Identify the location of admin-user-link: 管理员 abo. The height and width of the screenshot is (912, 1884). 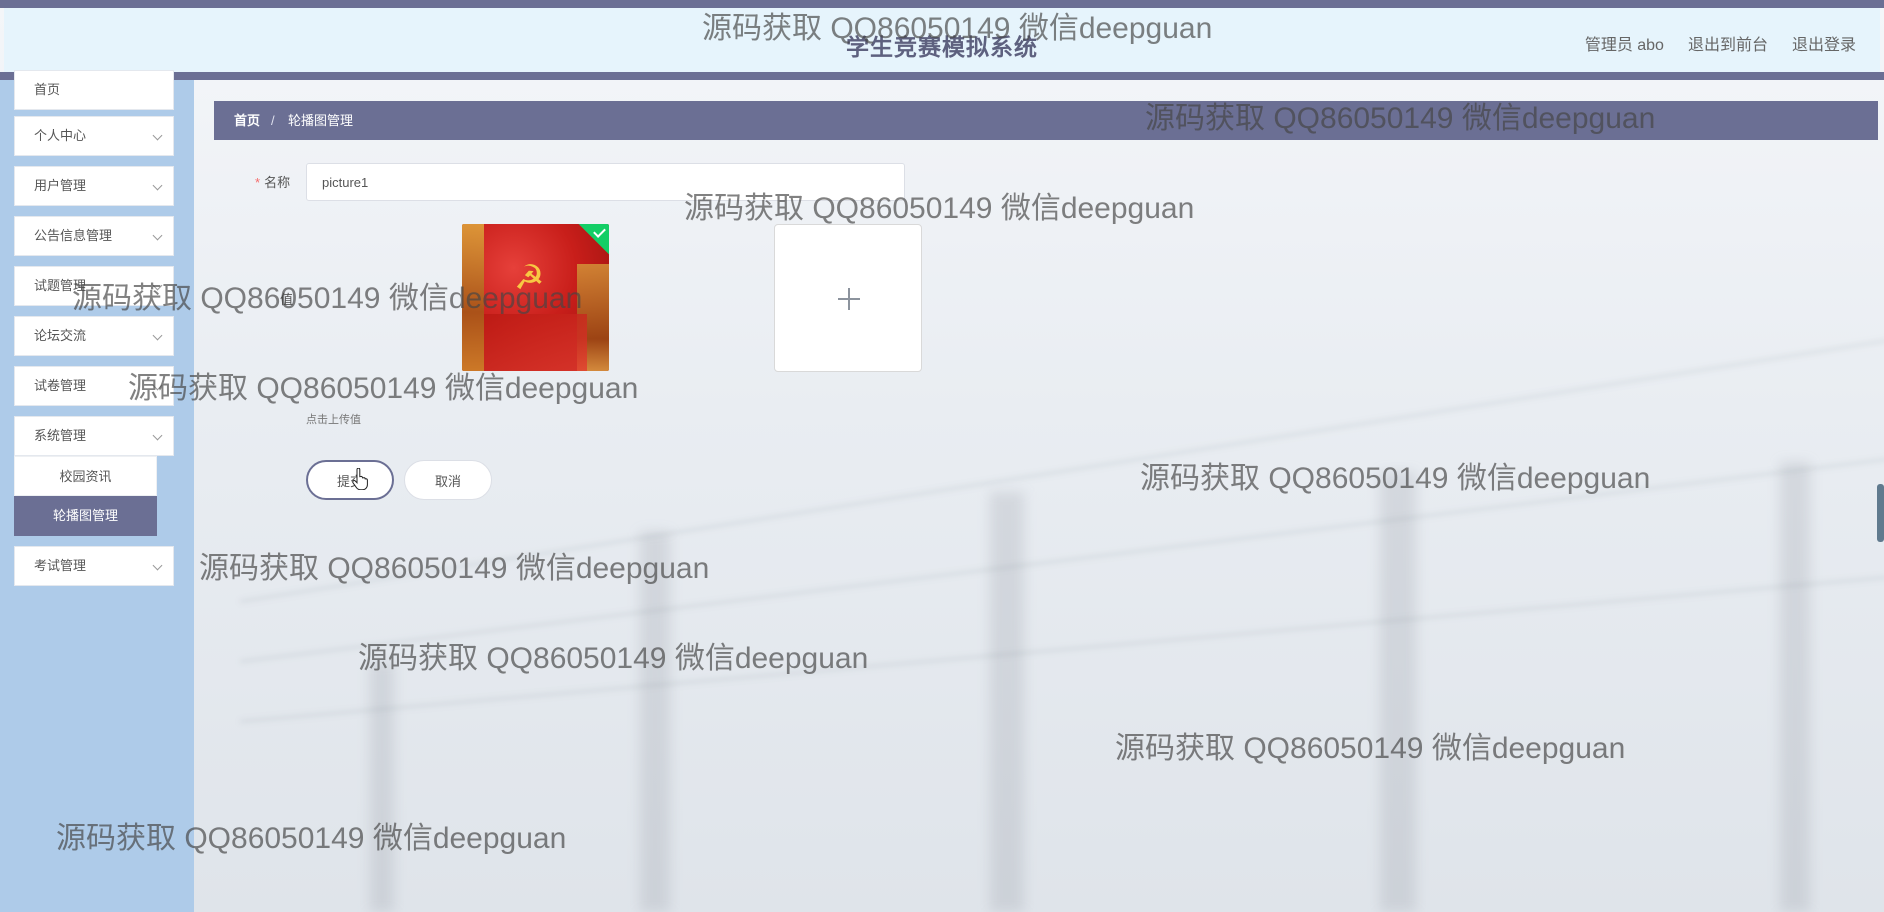
(1624, 43).